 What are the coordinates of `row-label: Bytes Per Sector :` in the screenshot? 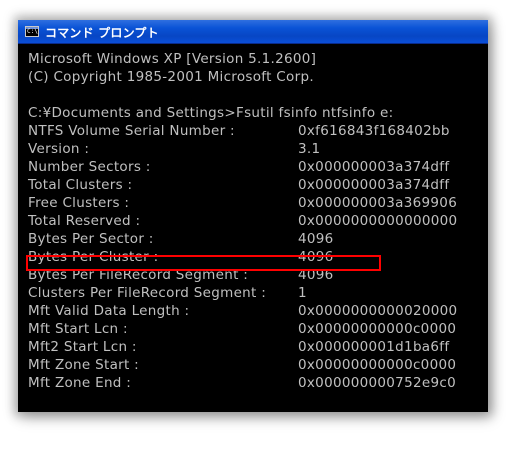 It's located at (91, 239).